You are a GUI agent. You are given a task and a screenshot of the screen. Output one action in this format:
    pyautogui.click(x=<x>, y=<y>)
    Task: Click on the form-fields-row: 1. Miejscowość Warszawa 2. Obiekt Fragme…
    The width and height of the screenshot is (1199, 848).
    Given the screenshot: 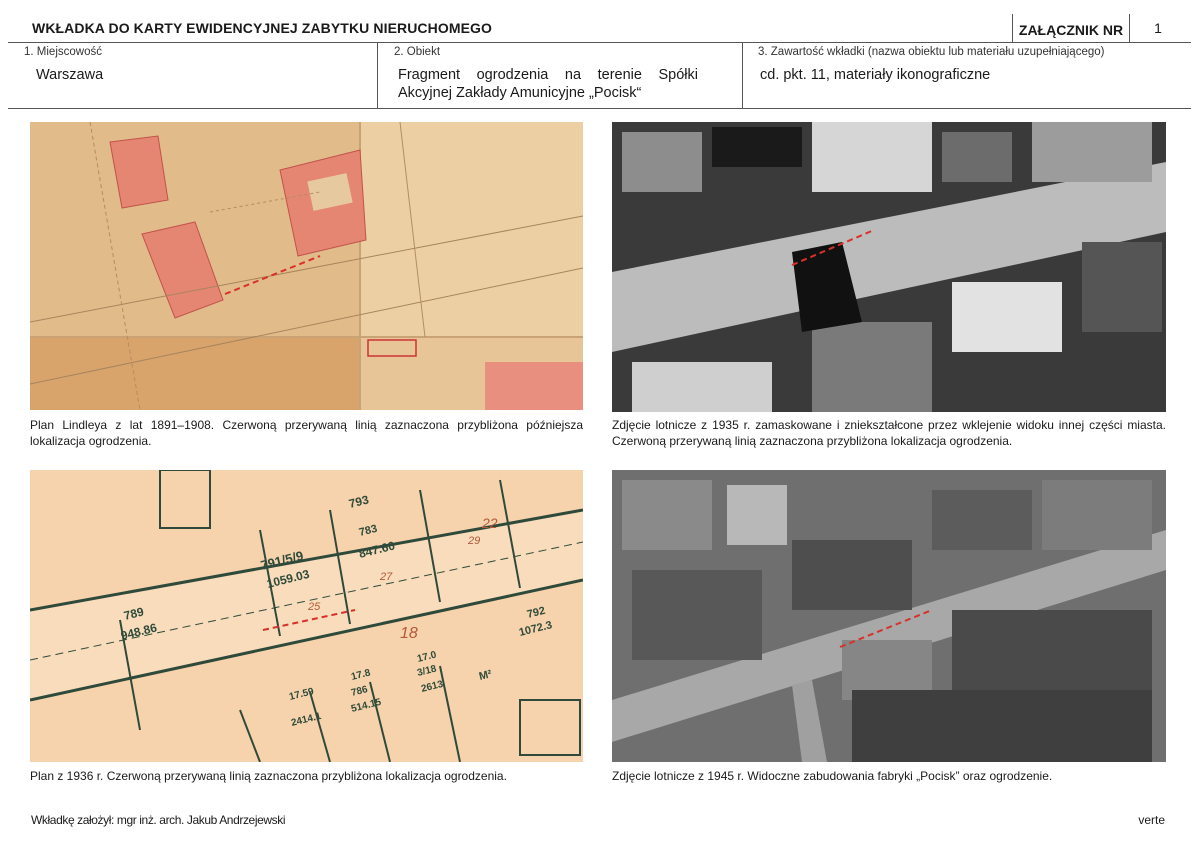 What is the action you would take?
    pyautogui.click(x=599, y=75)
    